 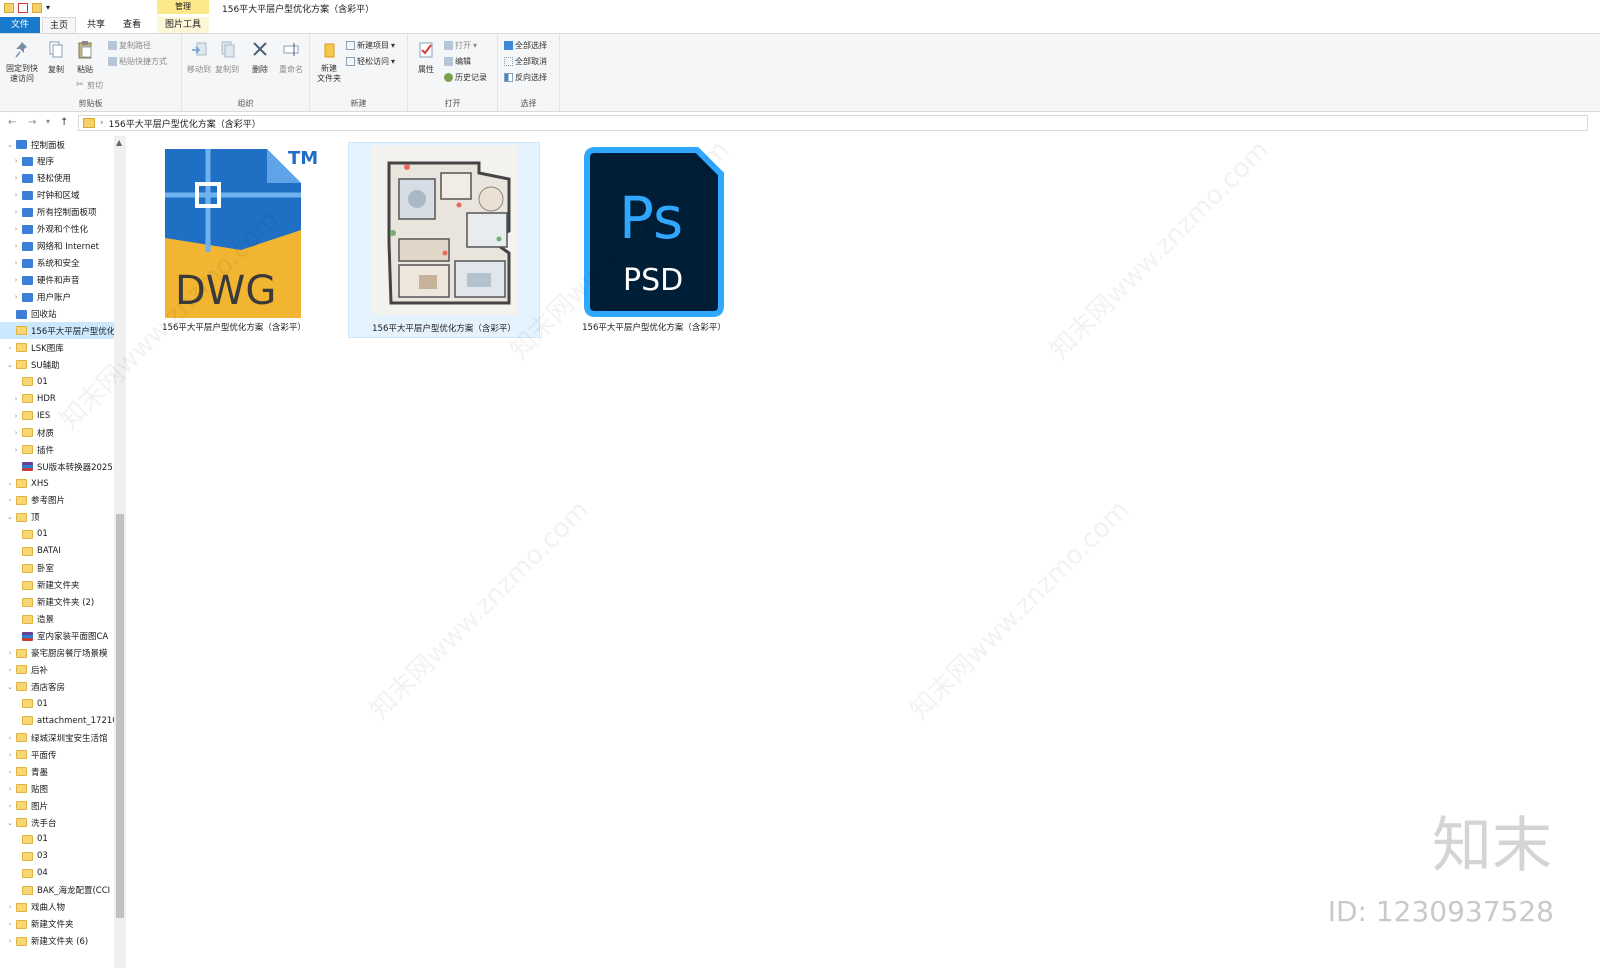 What do you see at coordinates (60, 517) in the screenshot?
I see `tree-item: ⌄ 顶` at bounding box center [60, 517].